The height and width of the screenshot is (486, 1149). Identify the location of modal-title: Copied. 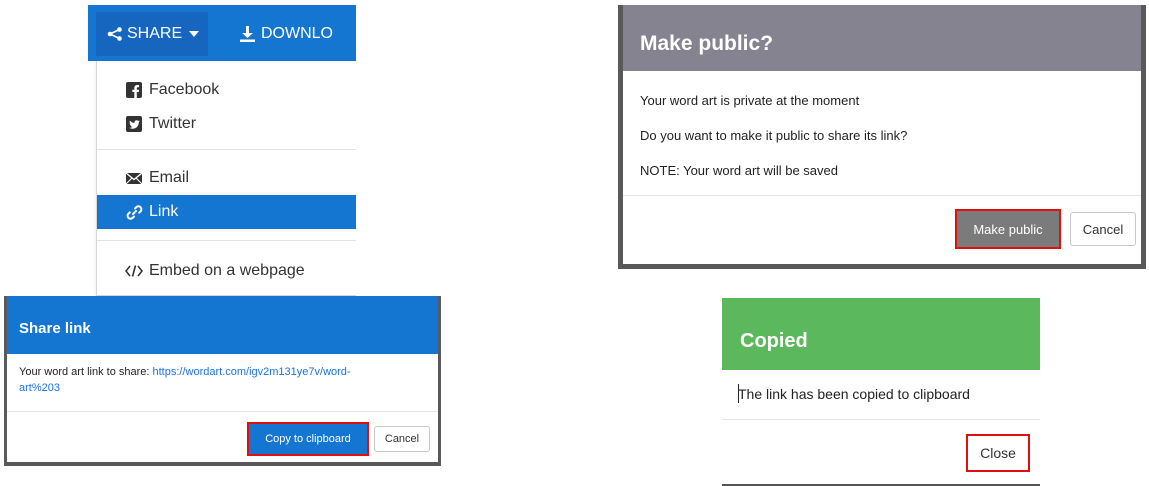
(881, 334).